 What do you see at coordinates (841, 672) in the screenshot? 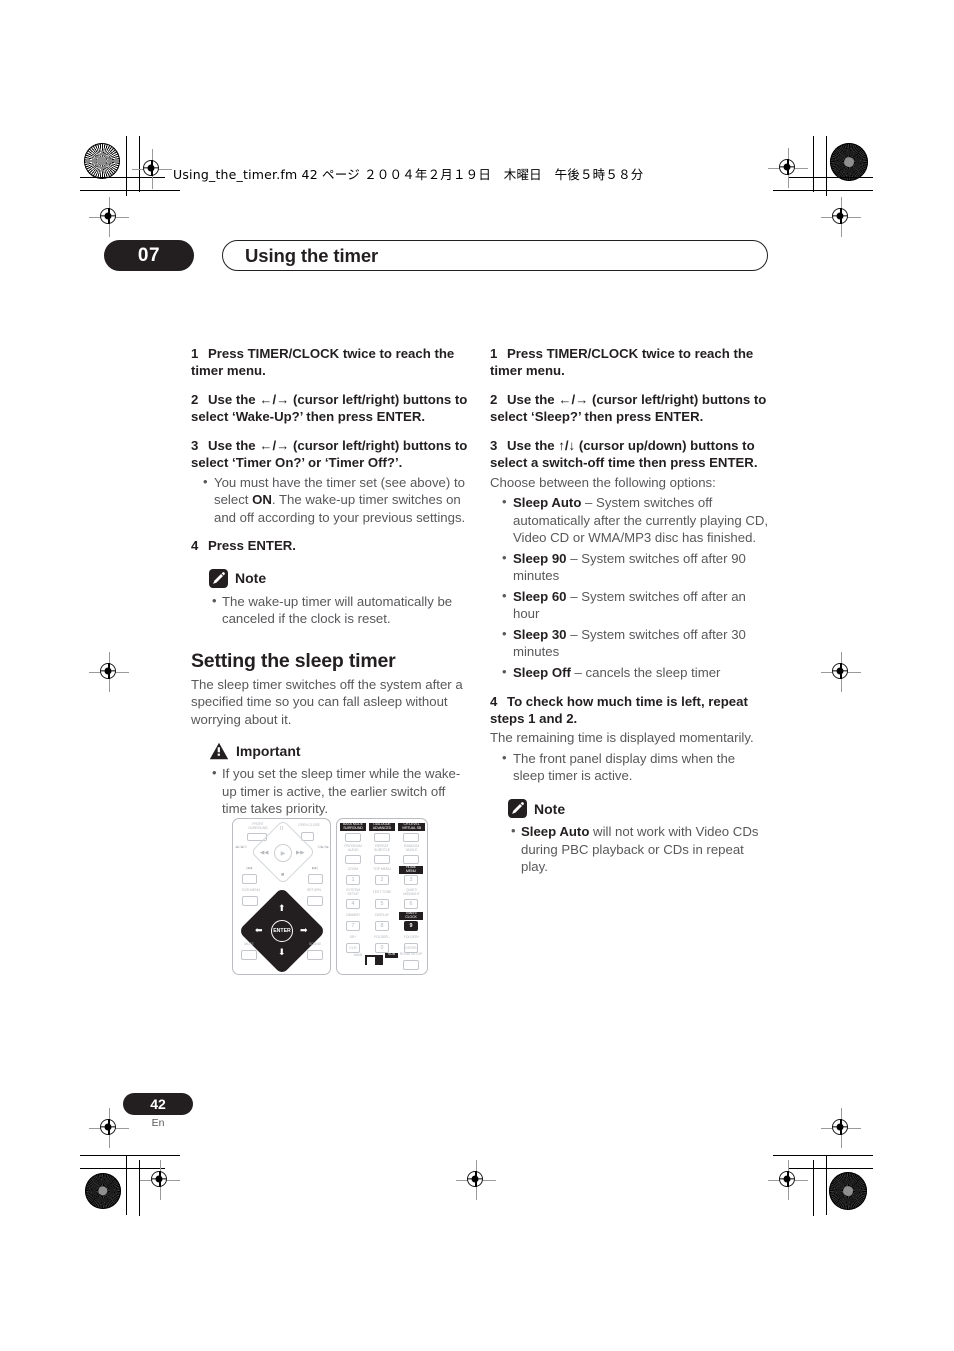
I see `crosshair-mid-right` at bounding box center [841, 672].